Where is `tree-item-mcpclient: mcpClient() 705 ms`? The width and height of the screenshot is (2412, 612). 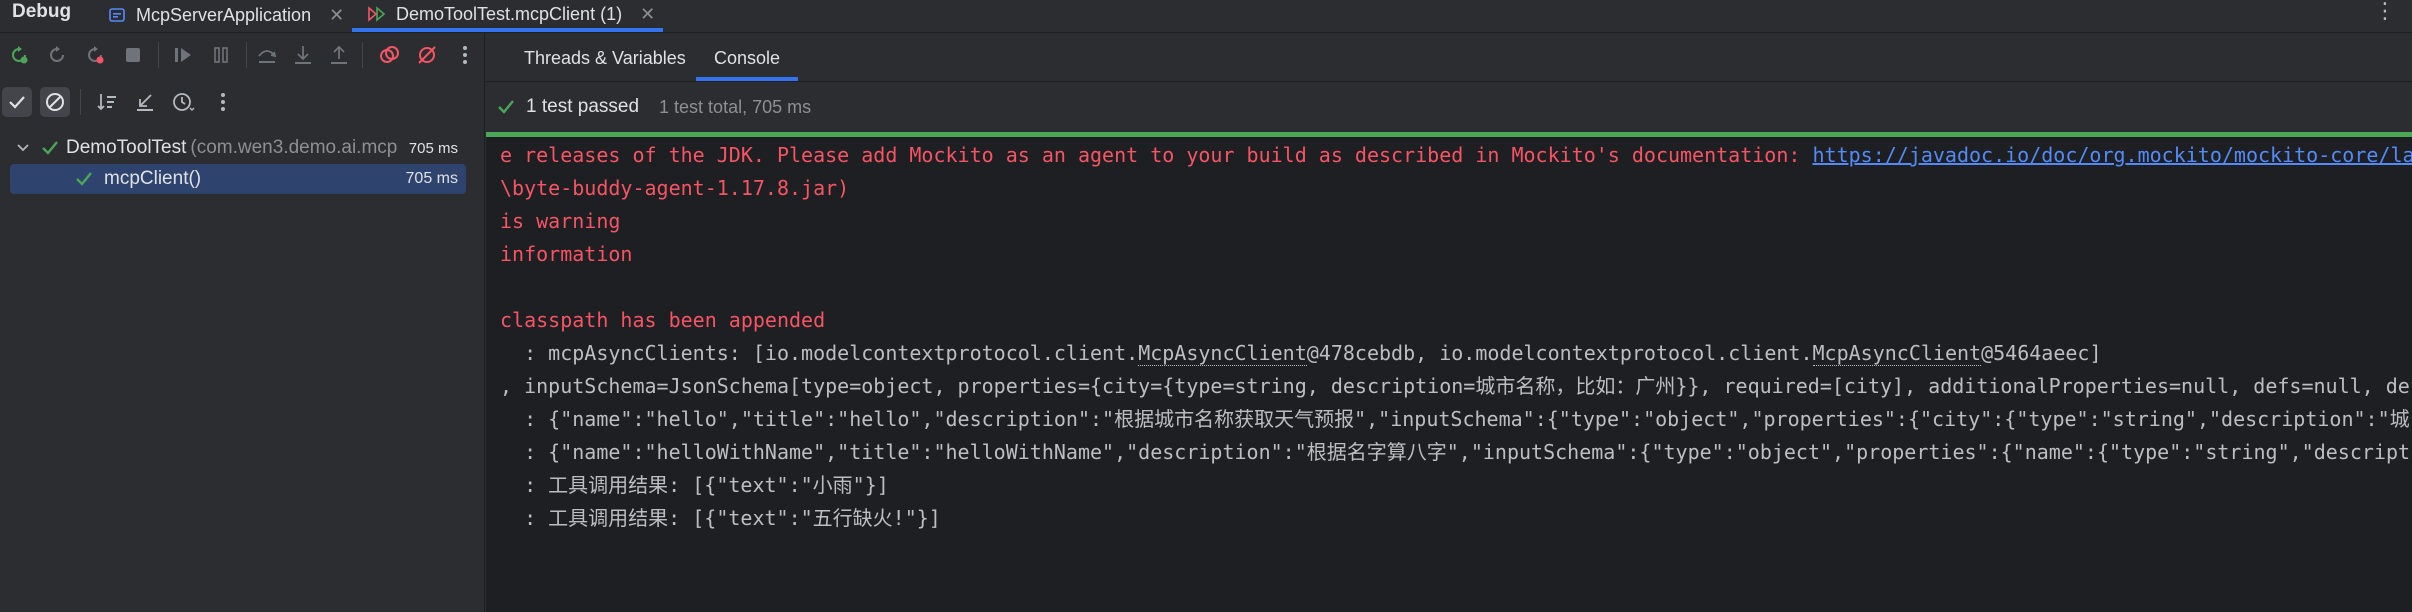 tree-item-mcpclient: mcpClient() 705 ms is located at coordinates (238, 179).